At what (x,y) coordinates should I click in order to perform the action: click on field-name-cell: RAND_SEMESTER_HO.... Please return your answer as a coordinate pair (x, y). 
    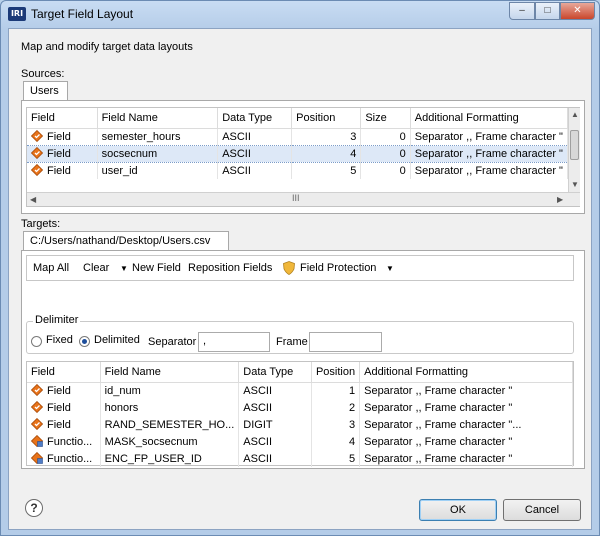
    Looking at the image, I should click on (170, 424).